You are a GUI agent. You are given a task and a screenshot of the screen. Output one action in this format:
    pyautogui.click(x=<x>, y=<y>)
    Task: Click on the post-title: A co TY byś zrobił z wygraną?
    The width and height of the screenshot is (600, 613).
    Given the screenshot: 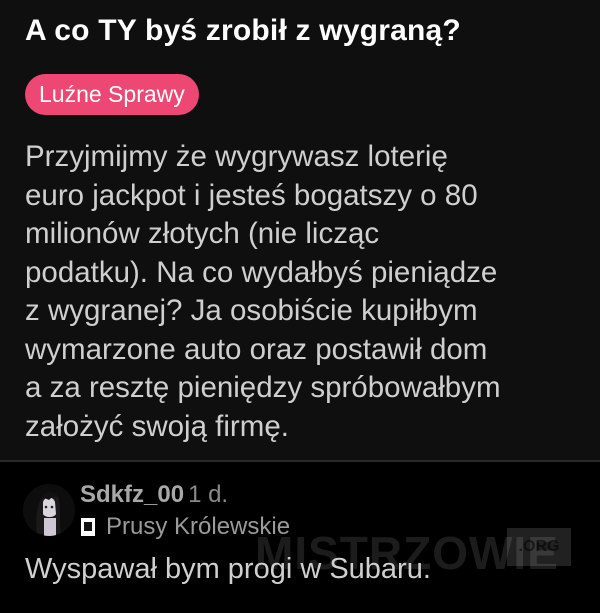 What is the action you would take?
    pyautogui.click(x=243, y=30)
    